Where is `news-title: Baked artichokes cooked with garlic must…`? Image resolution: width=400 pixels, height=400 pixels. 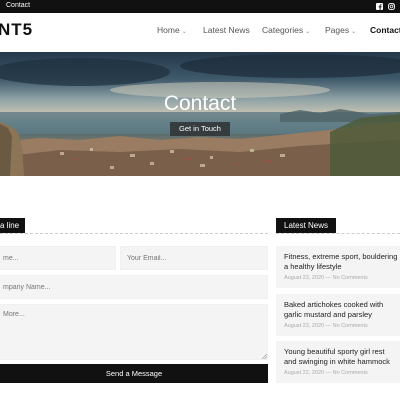
news-title: Baked artichokes cooked with garlic must… is located at coordinates (341, 310).